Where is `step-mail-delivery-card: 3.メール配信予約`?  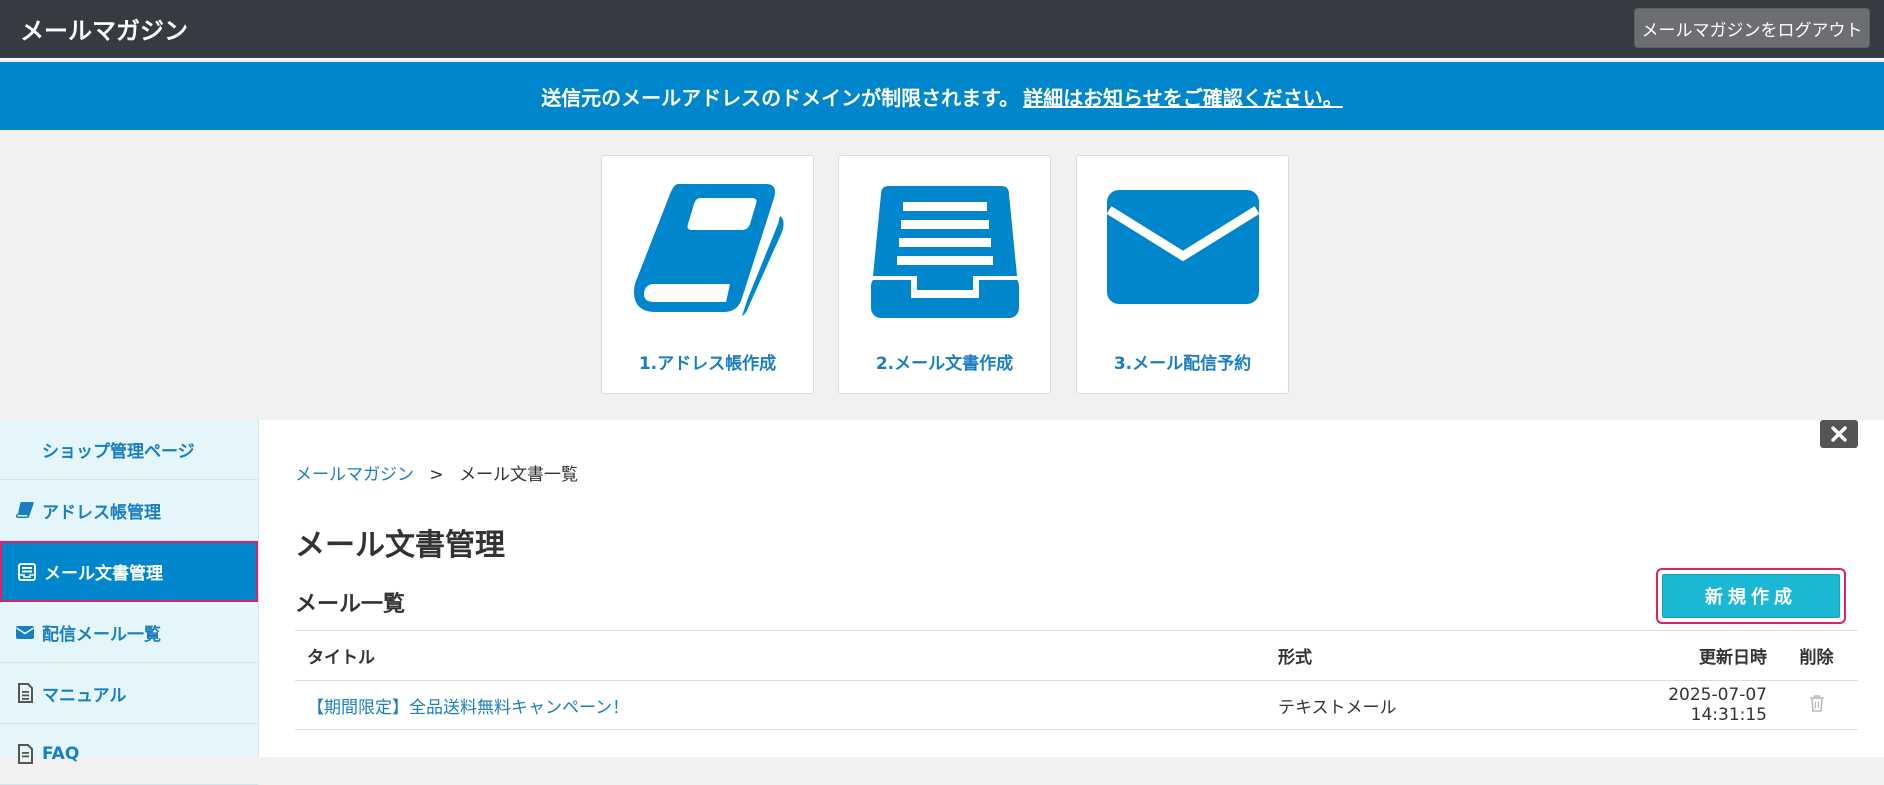
step-mail-delivery-card: 3.メール配信予約 is located at coordinates (1182, 274).